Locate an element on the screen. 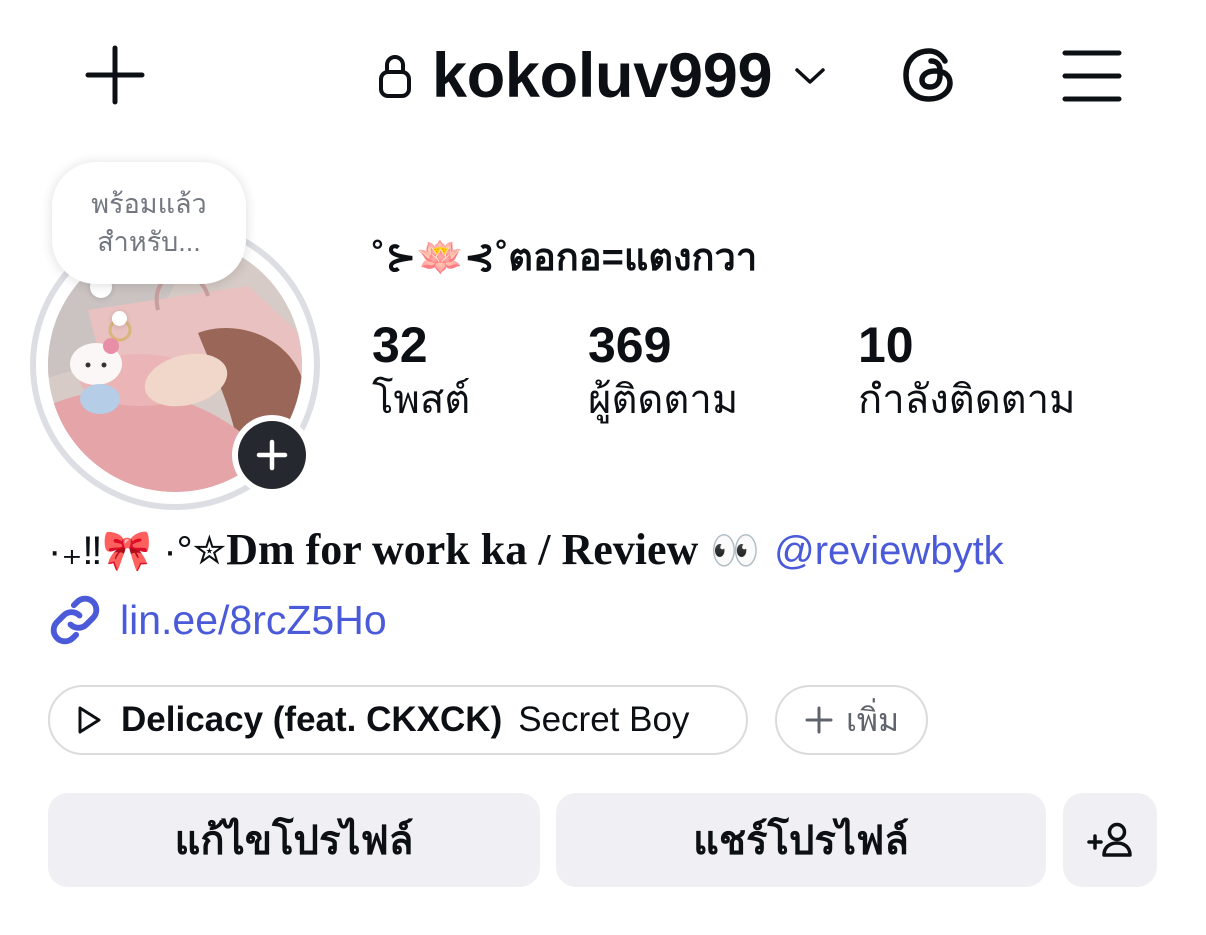 This screenshot has width=1206, height=935. music-chip: Delicacy (feat. CKXCK) Secret Boy is located at coordinates (398, 720).